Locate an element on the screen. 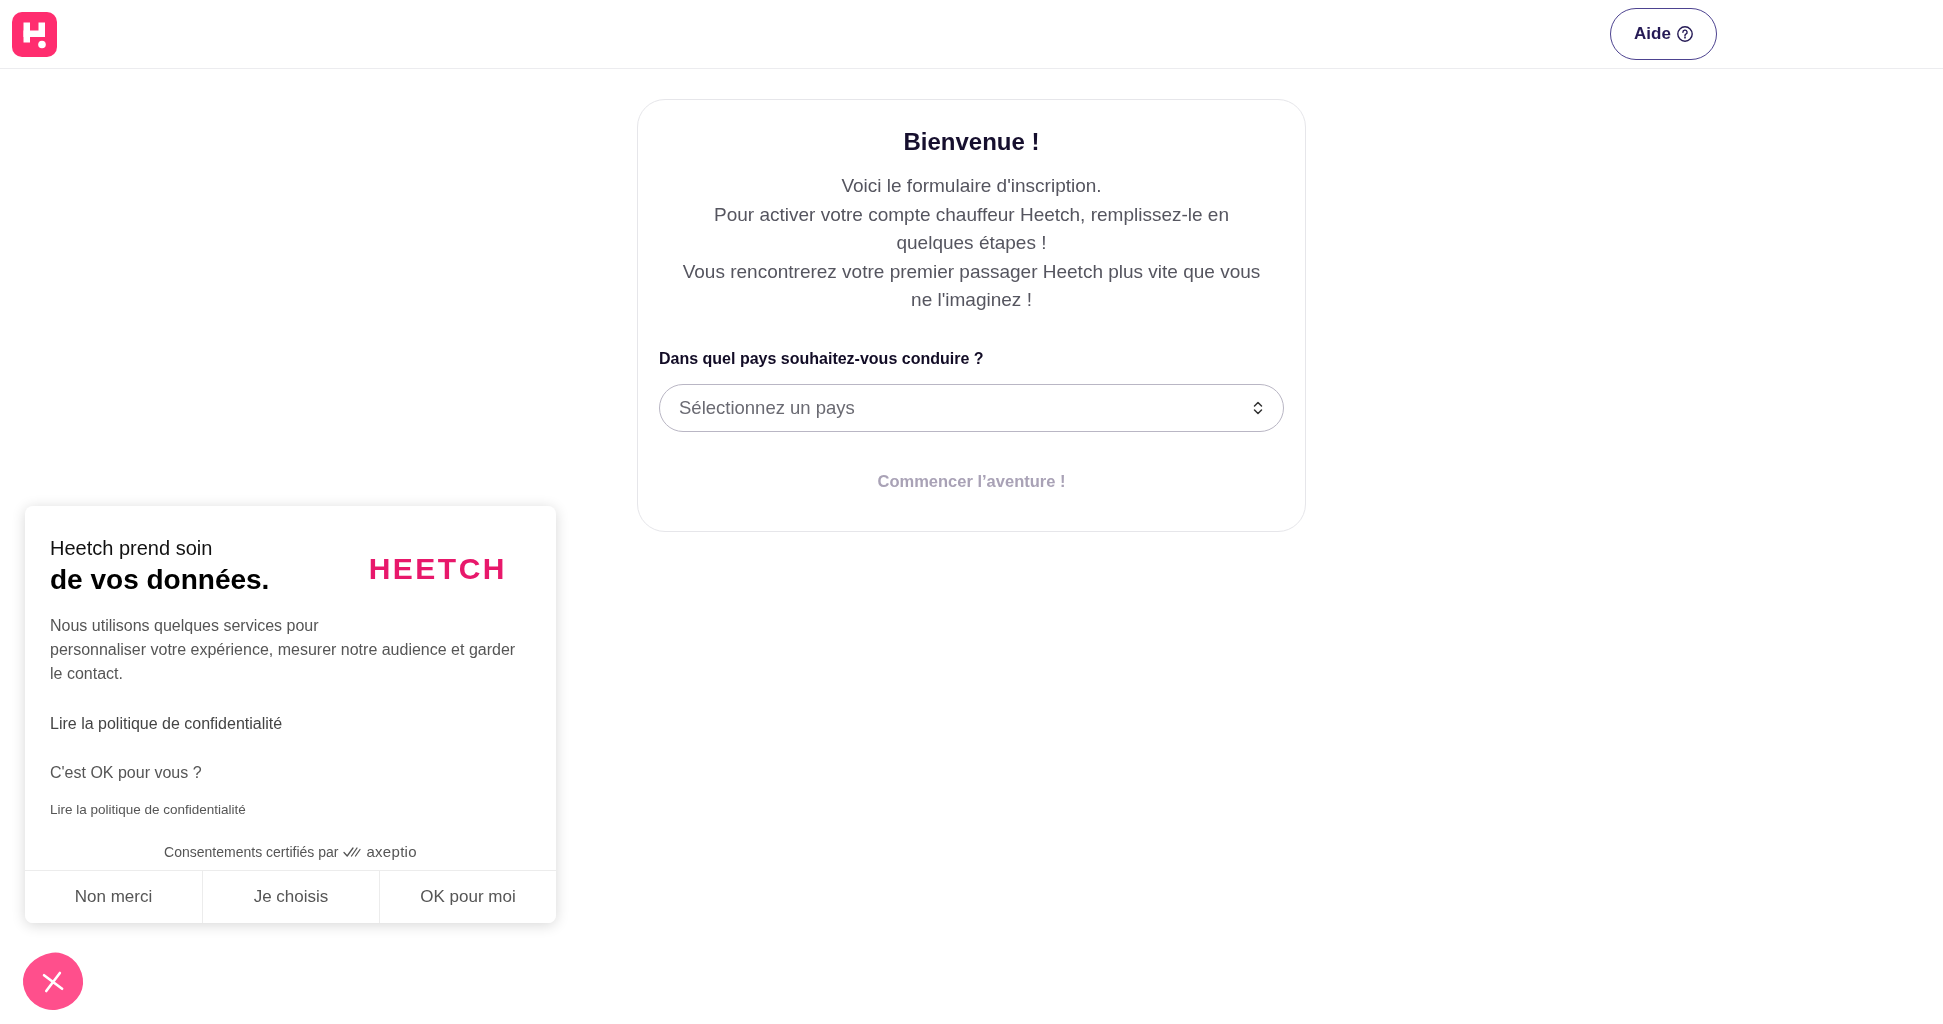 The width and height of the screenshot is (1943, 1024). banner-heading-bold: de vos données. is located at coordinates (160, 580).